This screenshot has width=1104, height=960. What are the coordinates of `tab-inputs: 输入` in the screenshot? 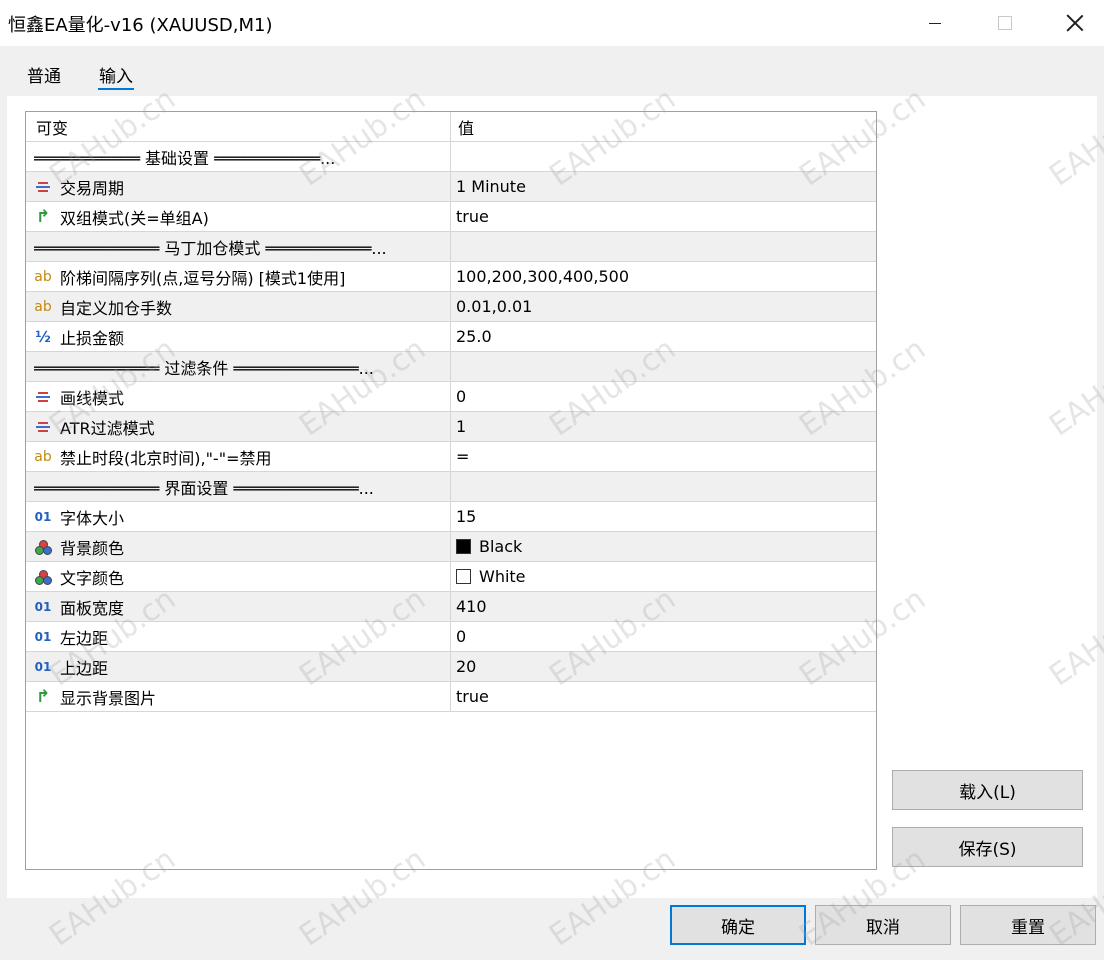 It's located at (116, 74).